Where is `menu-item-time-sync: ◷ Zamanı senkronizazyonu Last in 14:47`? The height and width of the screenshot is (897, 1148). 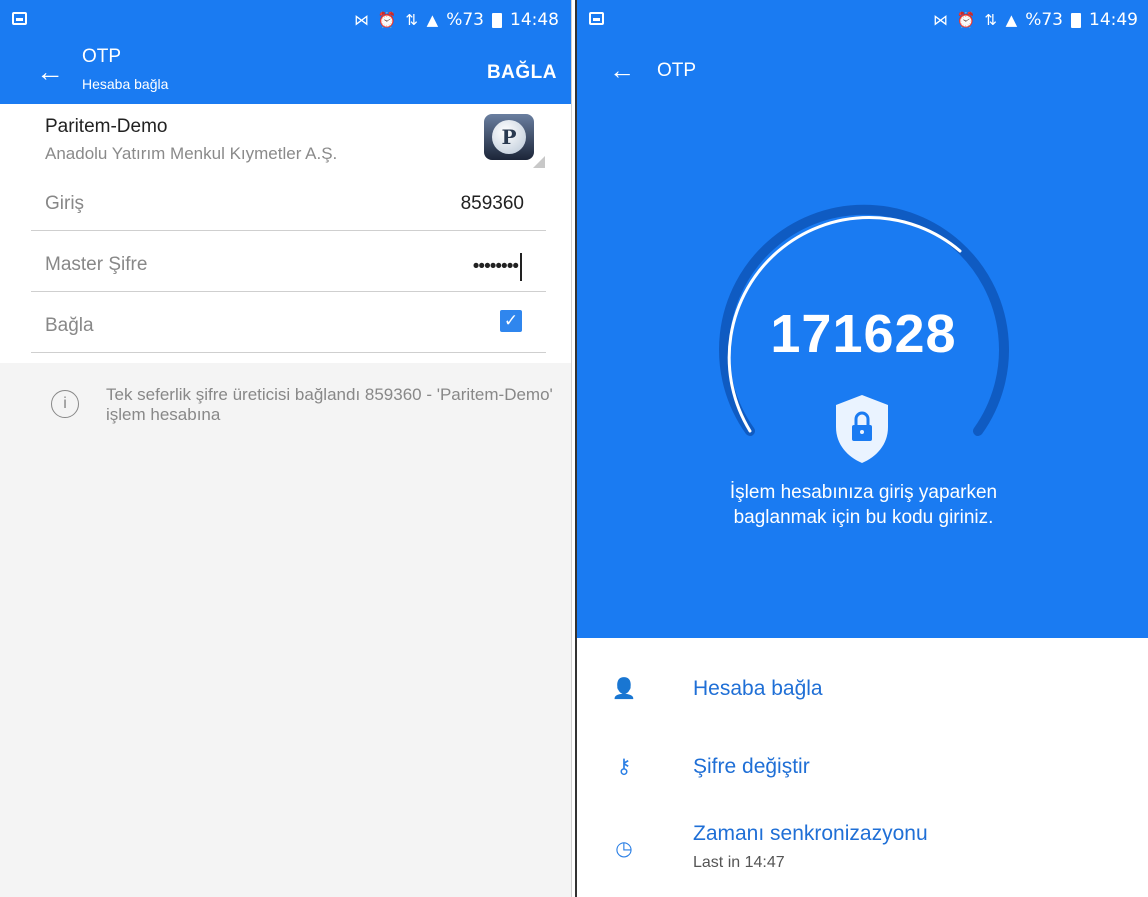 menu-item-time-sync: ◷ Zamanı senkronizazyonu Last in 14:47 is located at coordinates (862, 845).